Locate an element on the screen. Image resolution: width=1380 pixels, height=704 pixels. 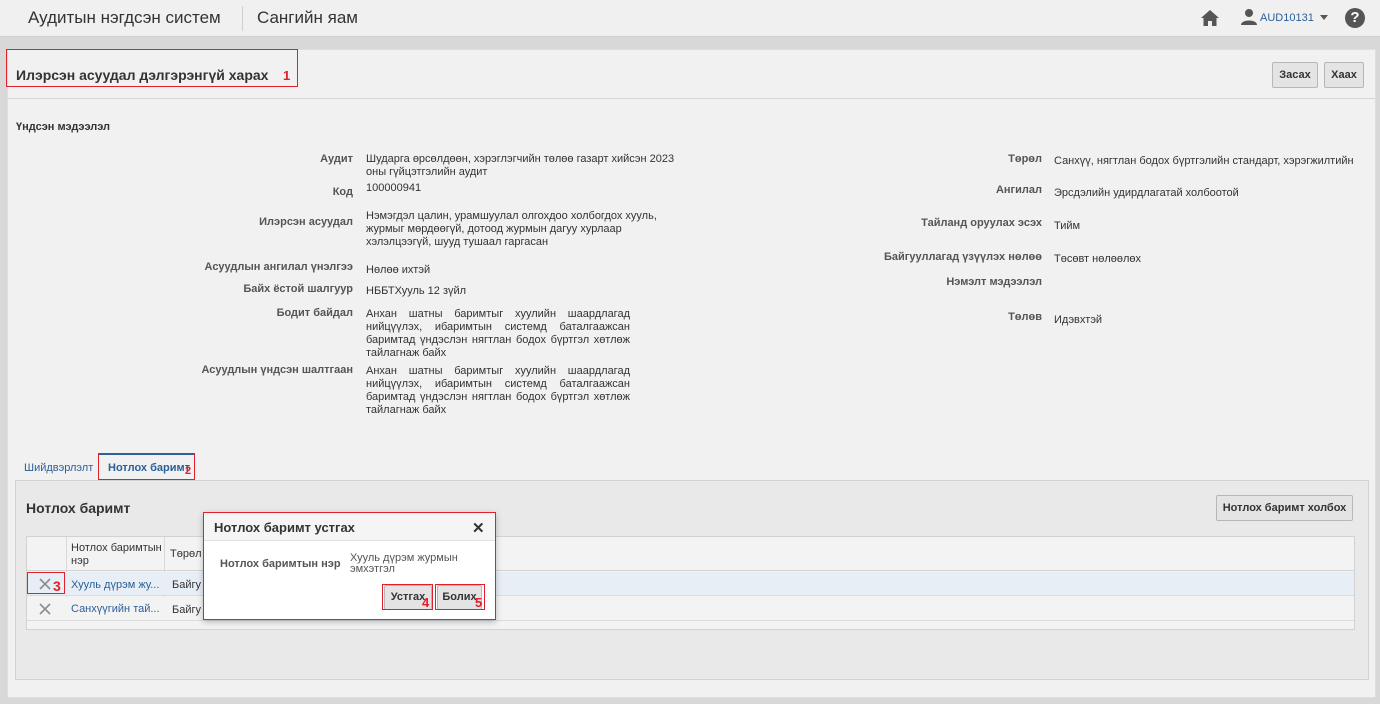
status-value: Идэвхтэй is located at coordinates (1078, 320).